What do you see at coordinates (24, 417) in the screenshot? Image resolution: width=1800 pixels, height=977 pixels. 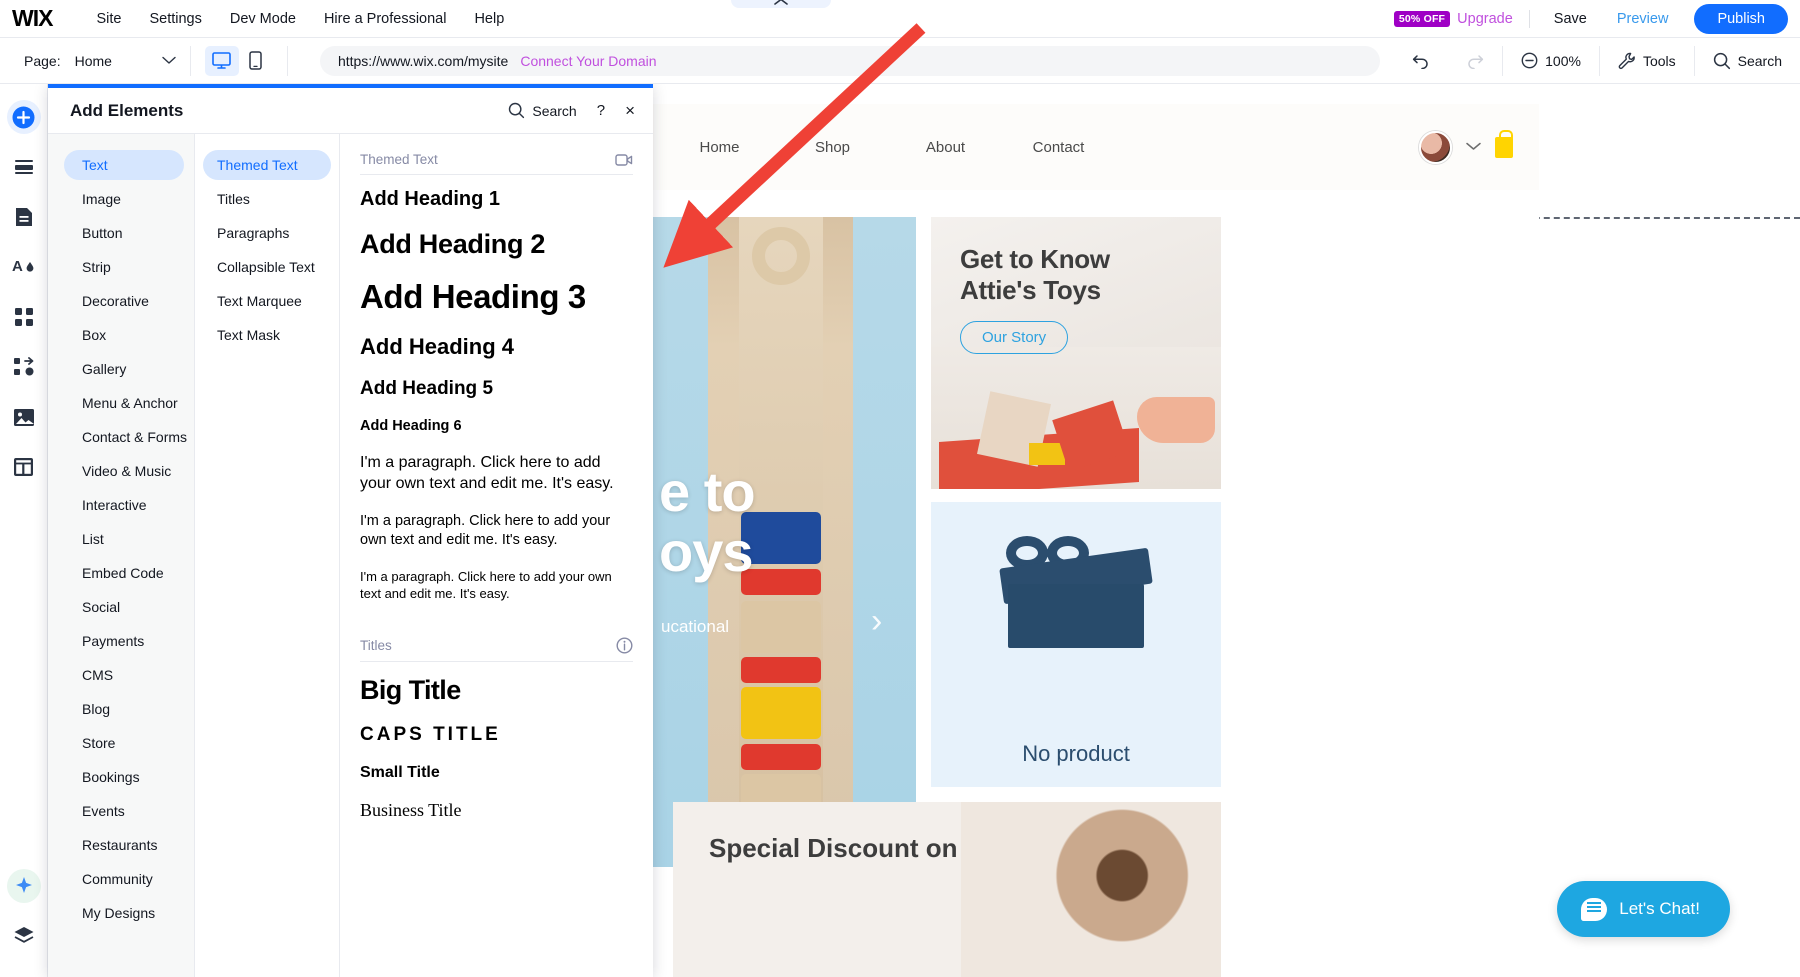 I see `rail-media-button` at bounding box center [24, 417].